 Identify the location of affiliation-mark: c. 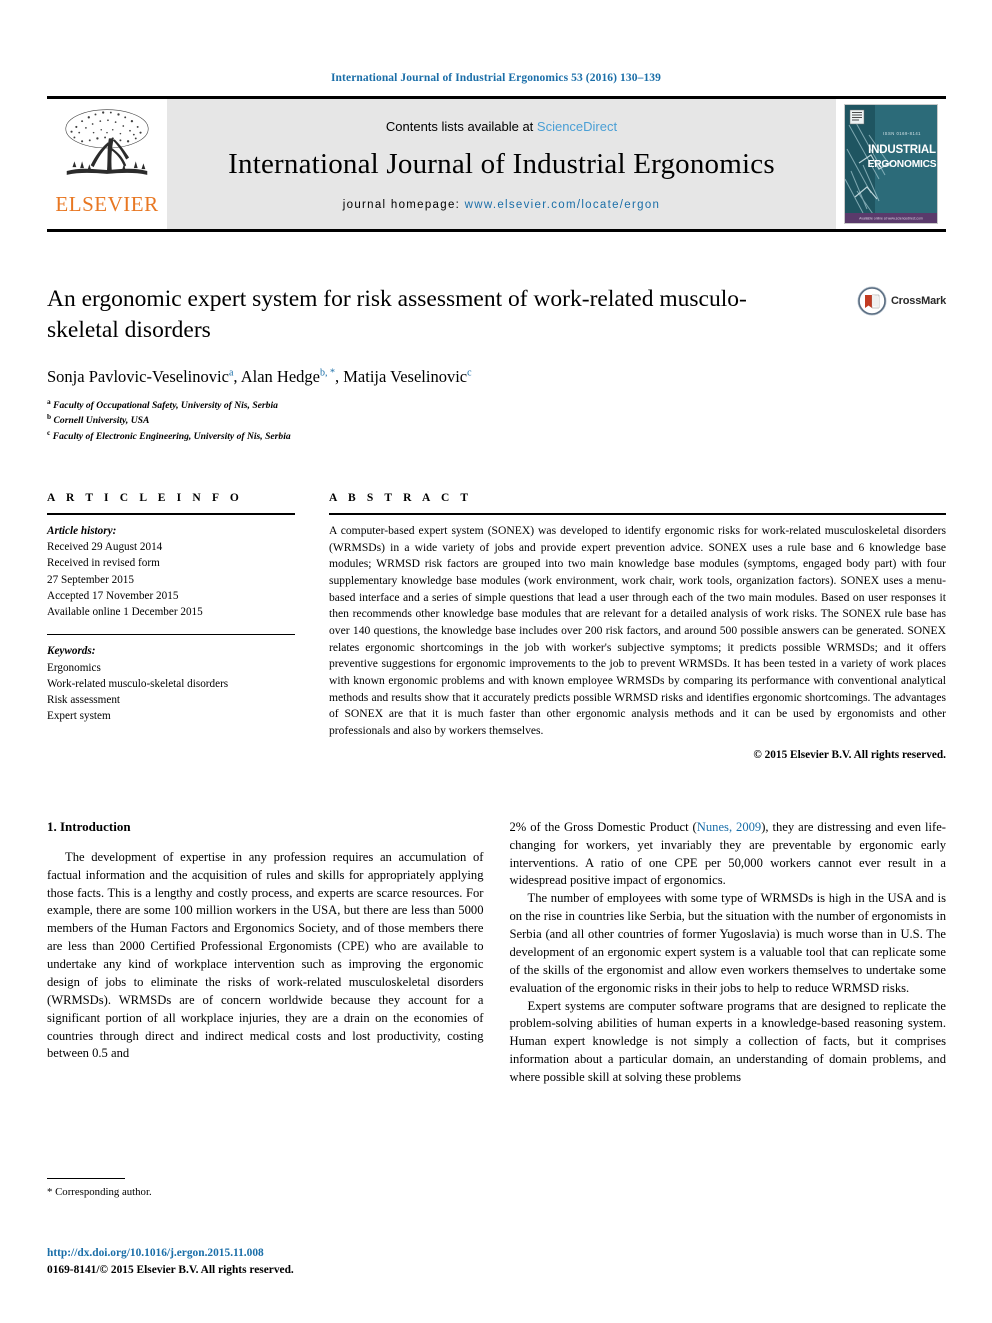
(49, 433).